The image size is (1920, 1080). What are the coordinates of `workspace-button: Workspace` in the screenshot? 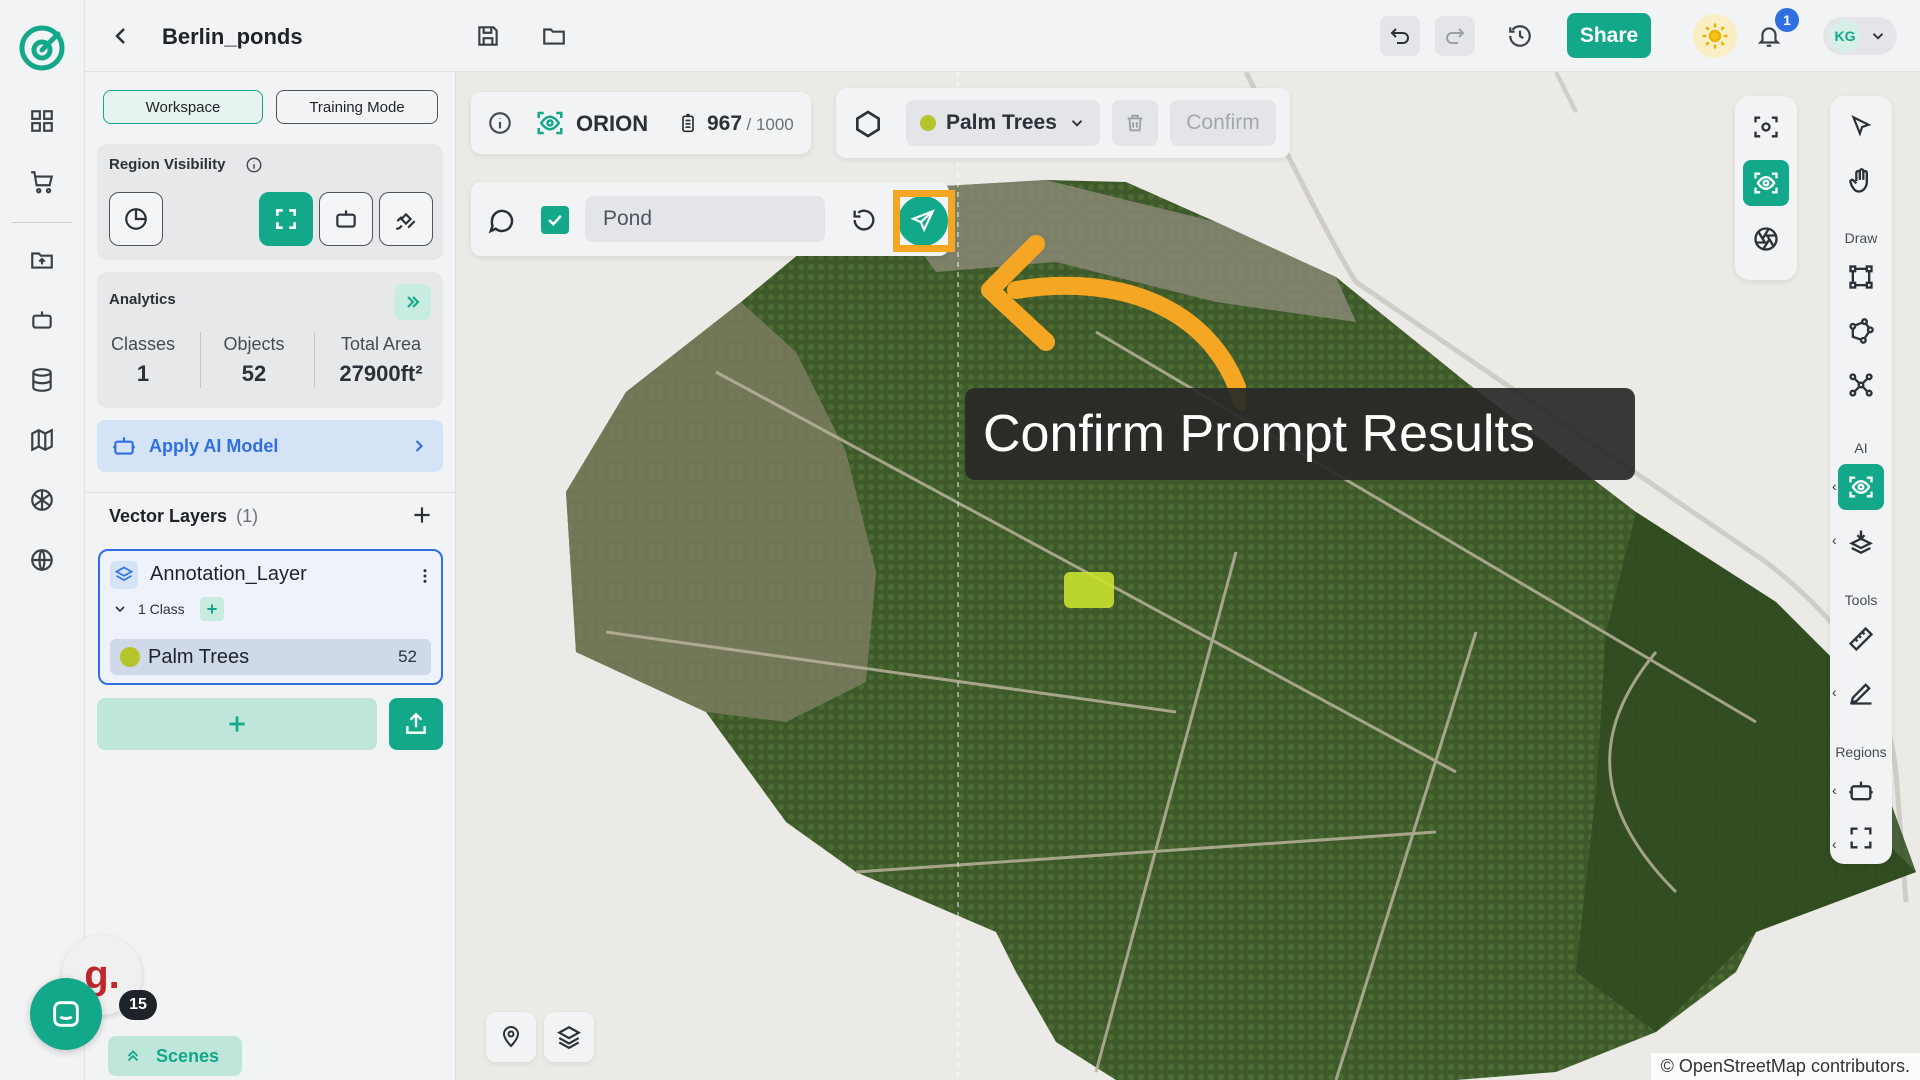 It's located at (183, 107).